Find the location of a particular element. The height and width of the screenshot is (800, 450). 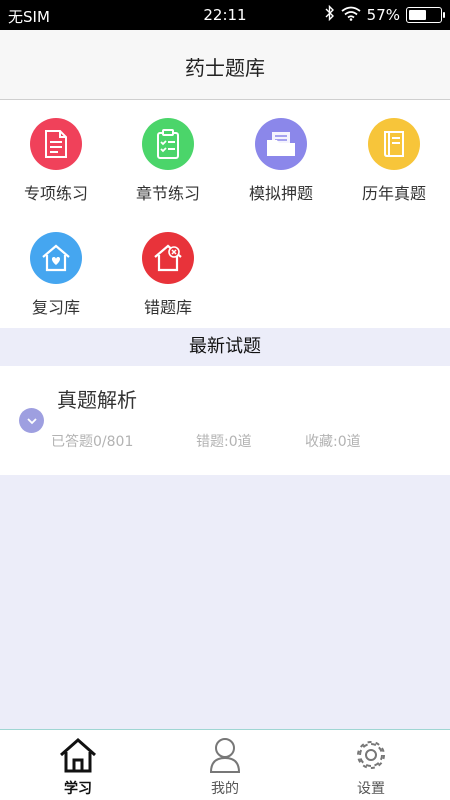

grid-item-label: 章节练习 is located at coordinates (167, 193).